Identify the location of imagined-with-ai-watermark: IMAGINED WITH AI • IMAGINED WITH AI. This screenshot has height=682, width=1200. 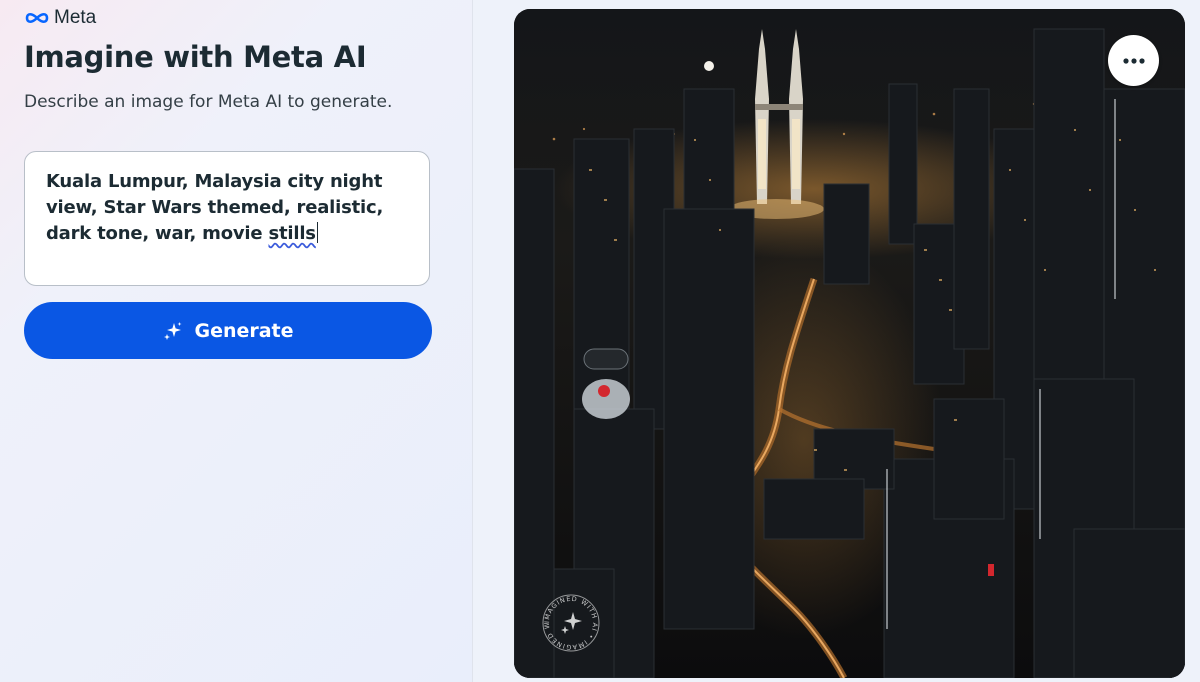
(569, 620).